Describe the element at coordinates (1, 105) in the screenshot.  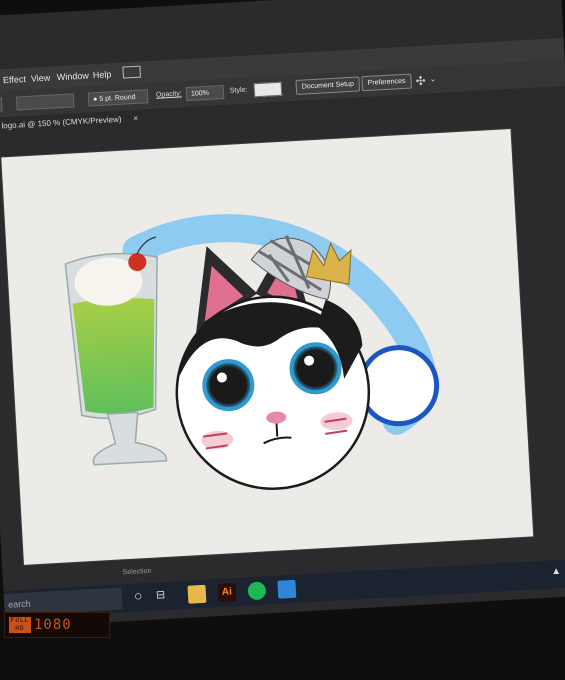
I see `fill-swatch` at that location.